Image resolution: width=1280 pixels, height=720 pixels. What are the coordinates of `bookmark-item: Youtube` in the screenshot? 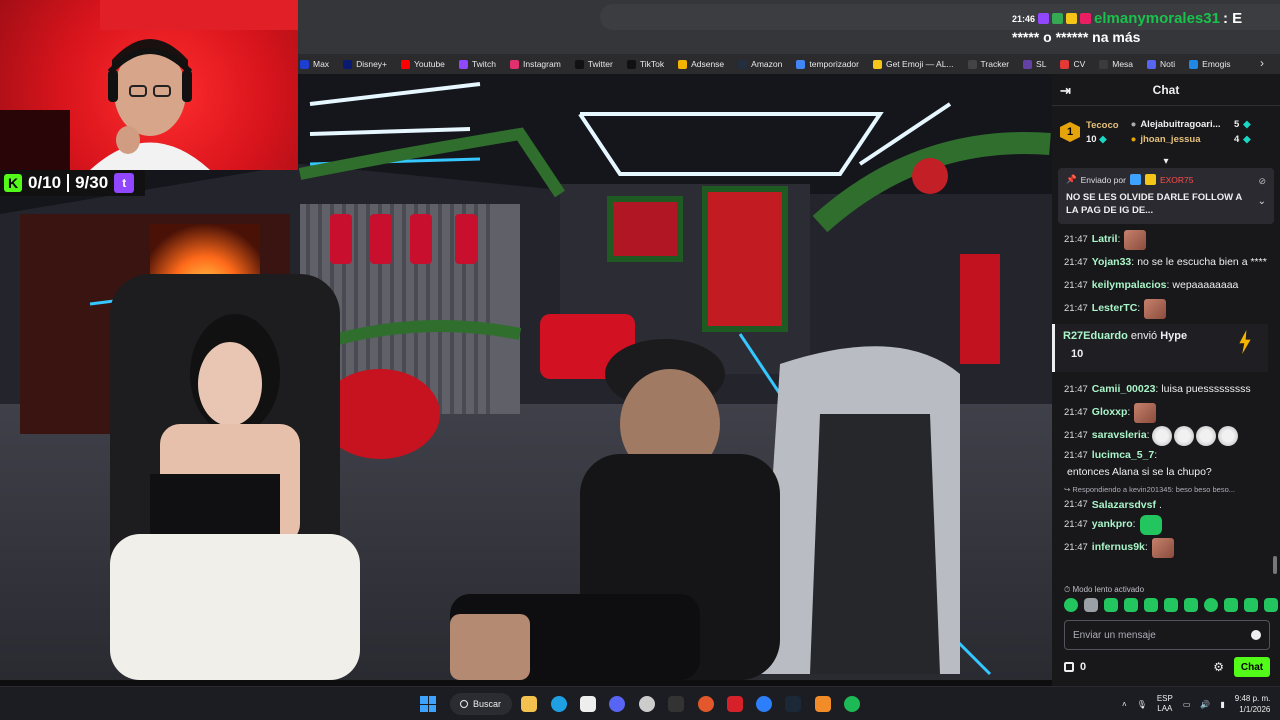 It's located at (423, 64).